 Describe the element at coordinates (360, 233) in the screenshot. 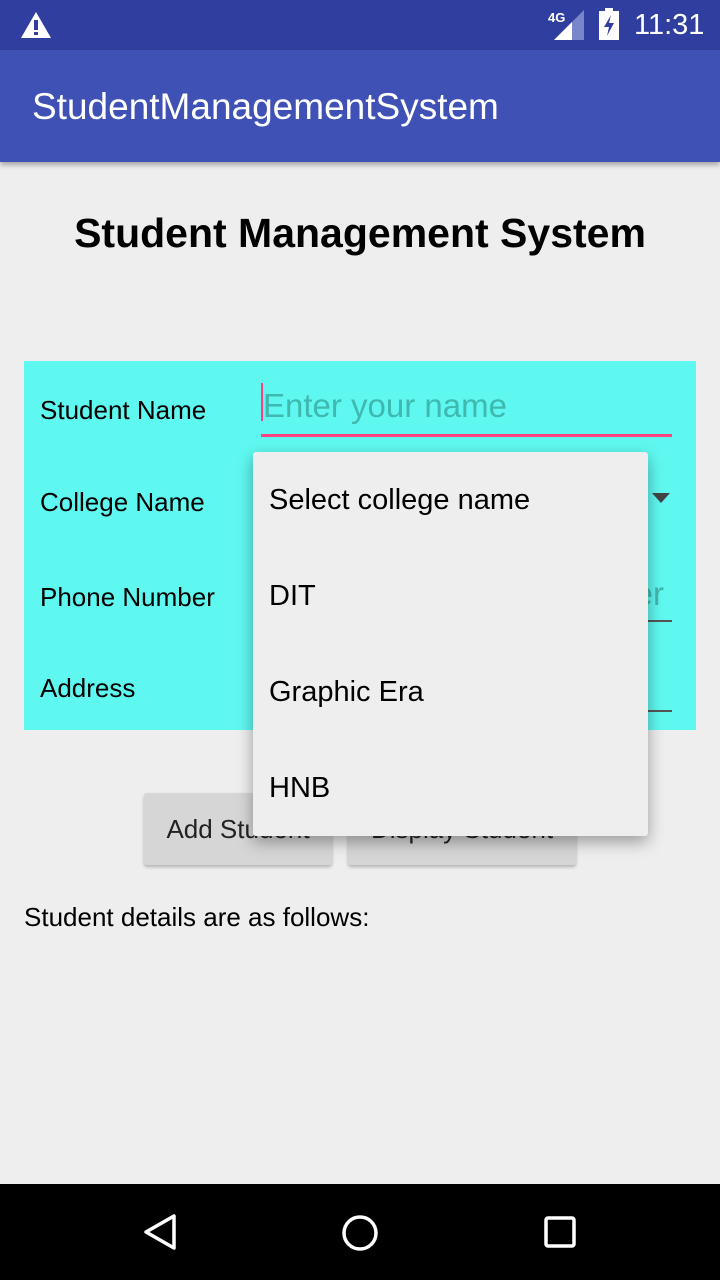

I see `page-title: Student Management System` at that location.